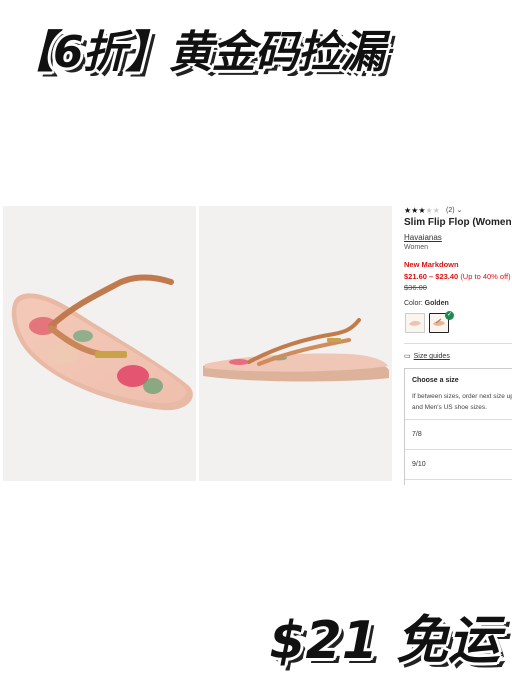 This screenshot has height=683, width=512. What do you see at coordinates (416, 247) in the screenshot?
I see `gender-label: Women` at bounding box center [416, 247].